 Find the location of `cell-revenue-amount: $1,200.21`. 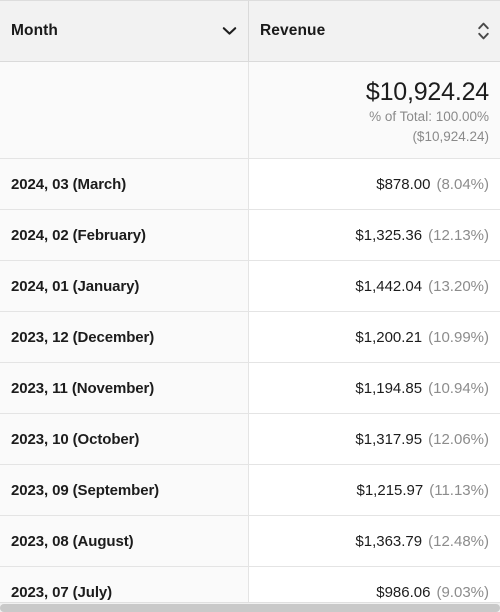

cell-revenue-amount: $1,200.21 is located at coordinates (389, 337).